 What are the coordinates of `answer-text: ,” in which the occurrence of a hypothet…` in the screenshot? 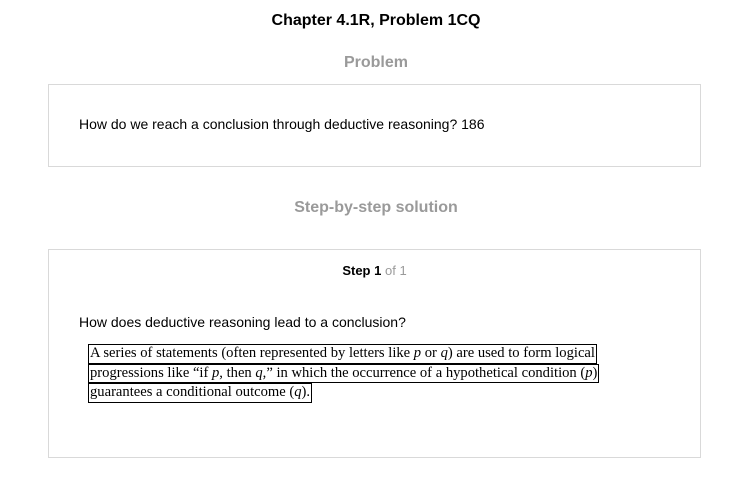 It's located at (424, 372).